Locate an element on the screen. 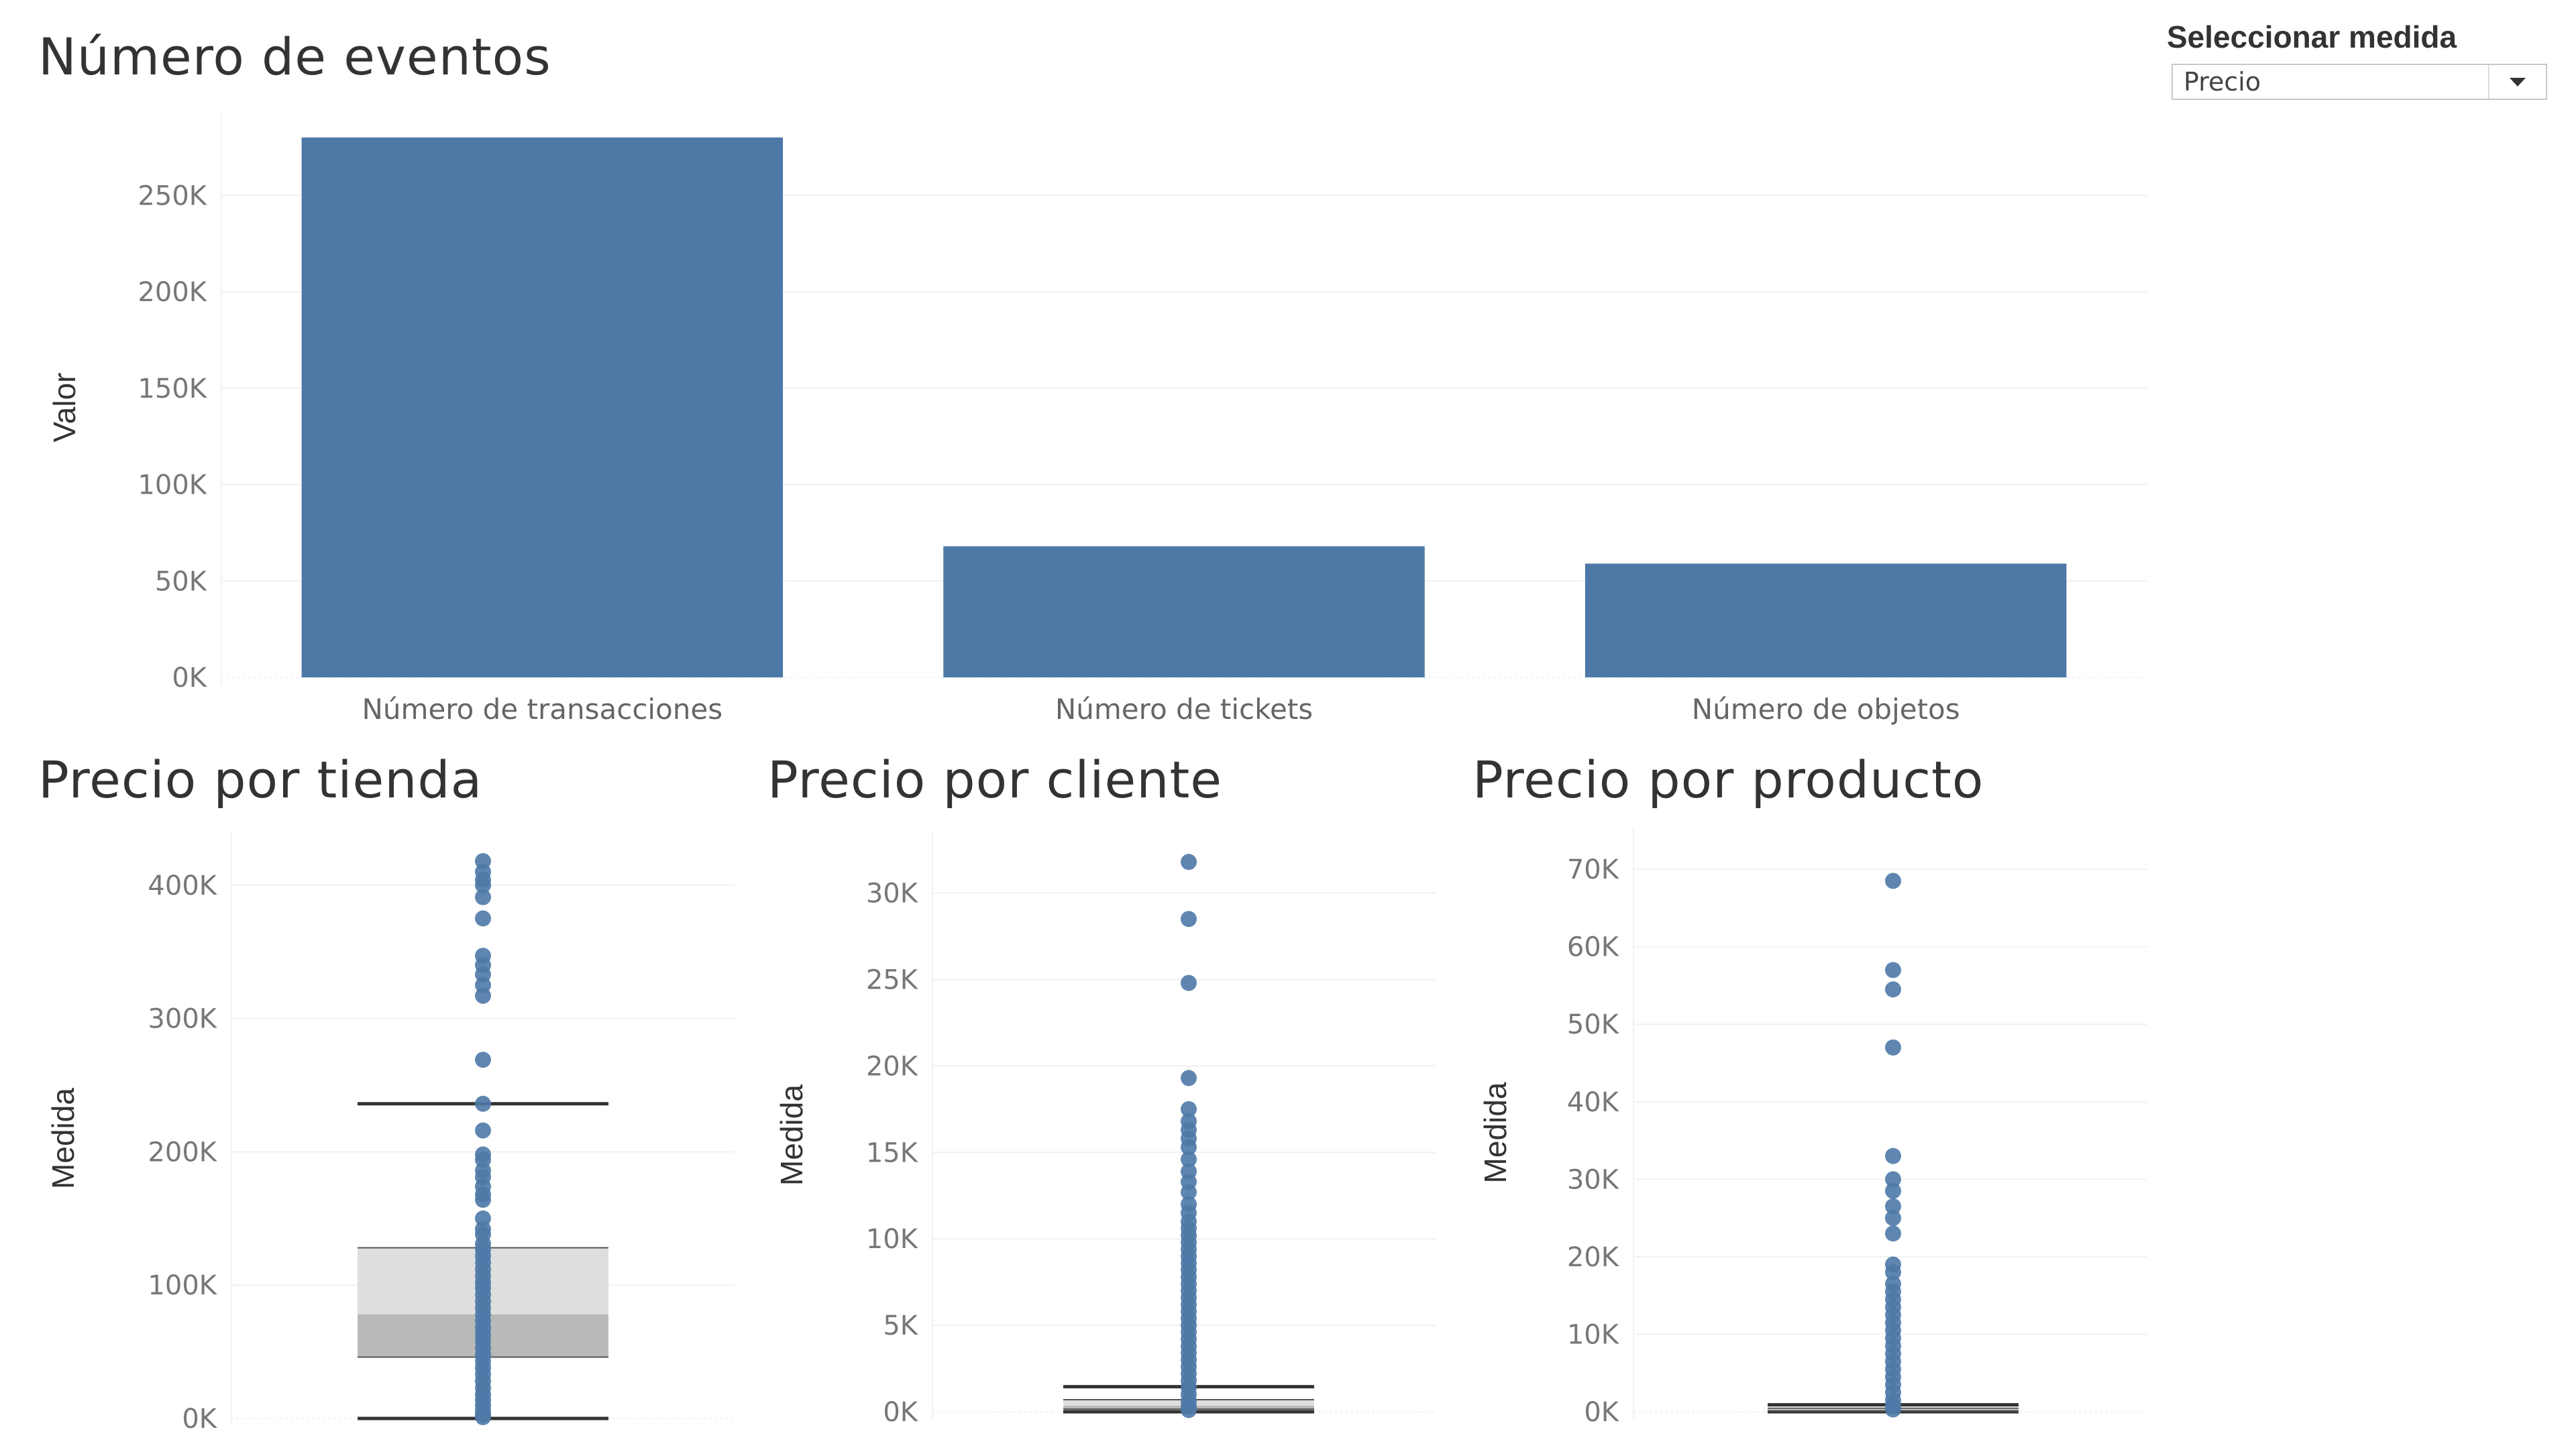 The height and width of the screenshot is (1452, 2576). y-tick-label: 60K is located at coordinates (1593, 947).